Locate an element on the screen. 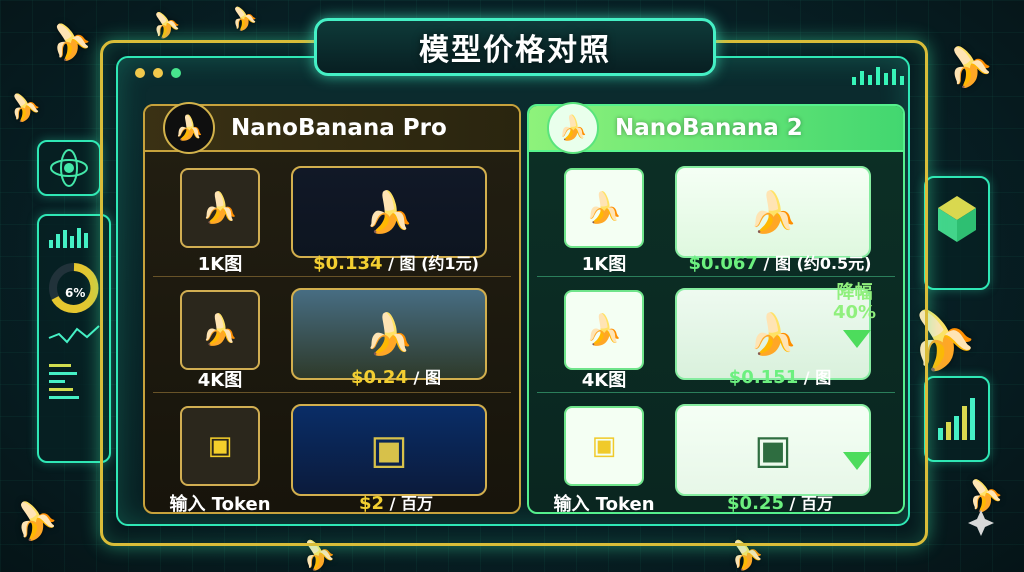 This screenshot has width=1024, height=572. price-value: $2 is located at coordinates (371, 503).